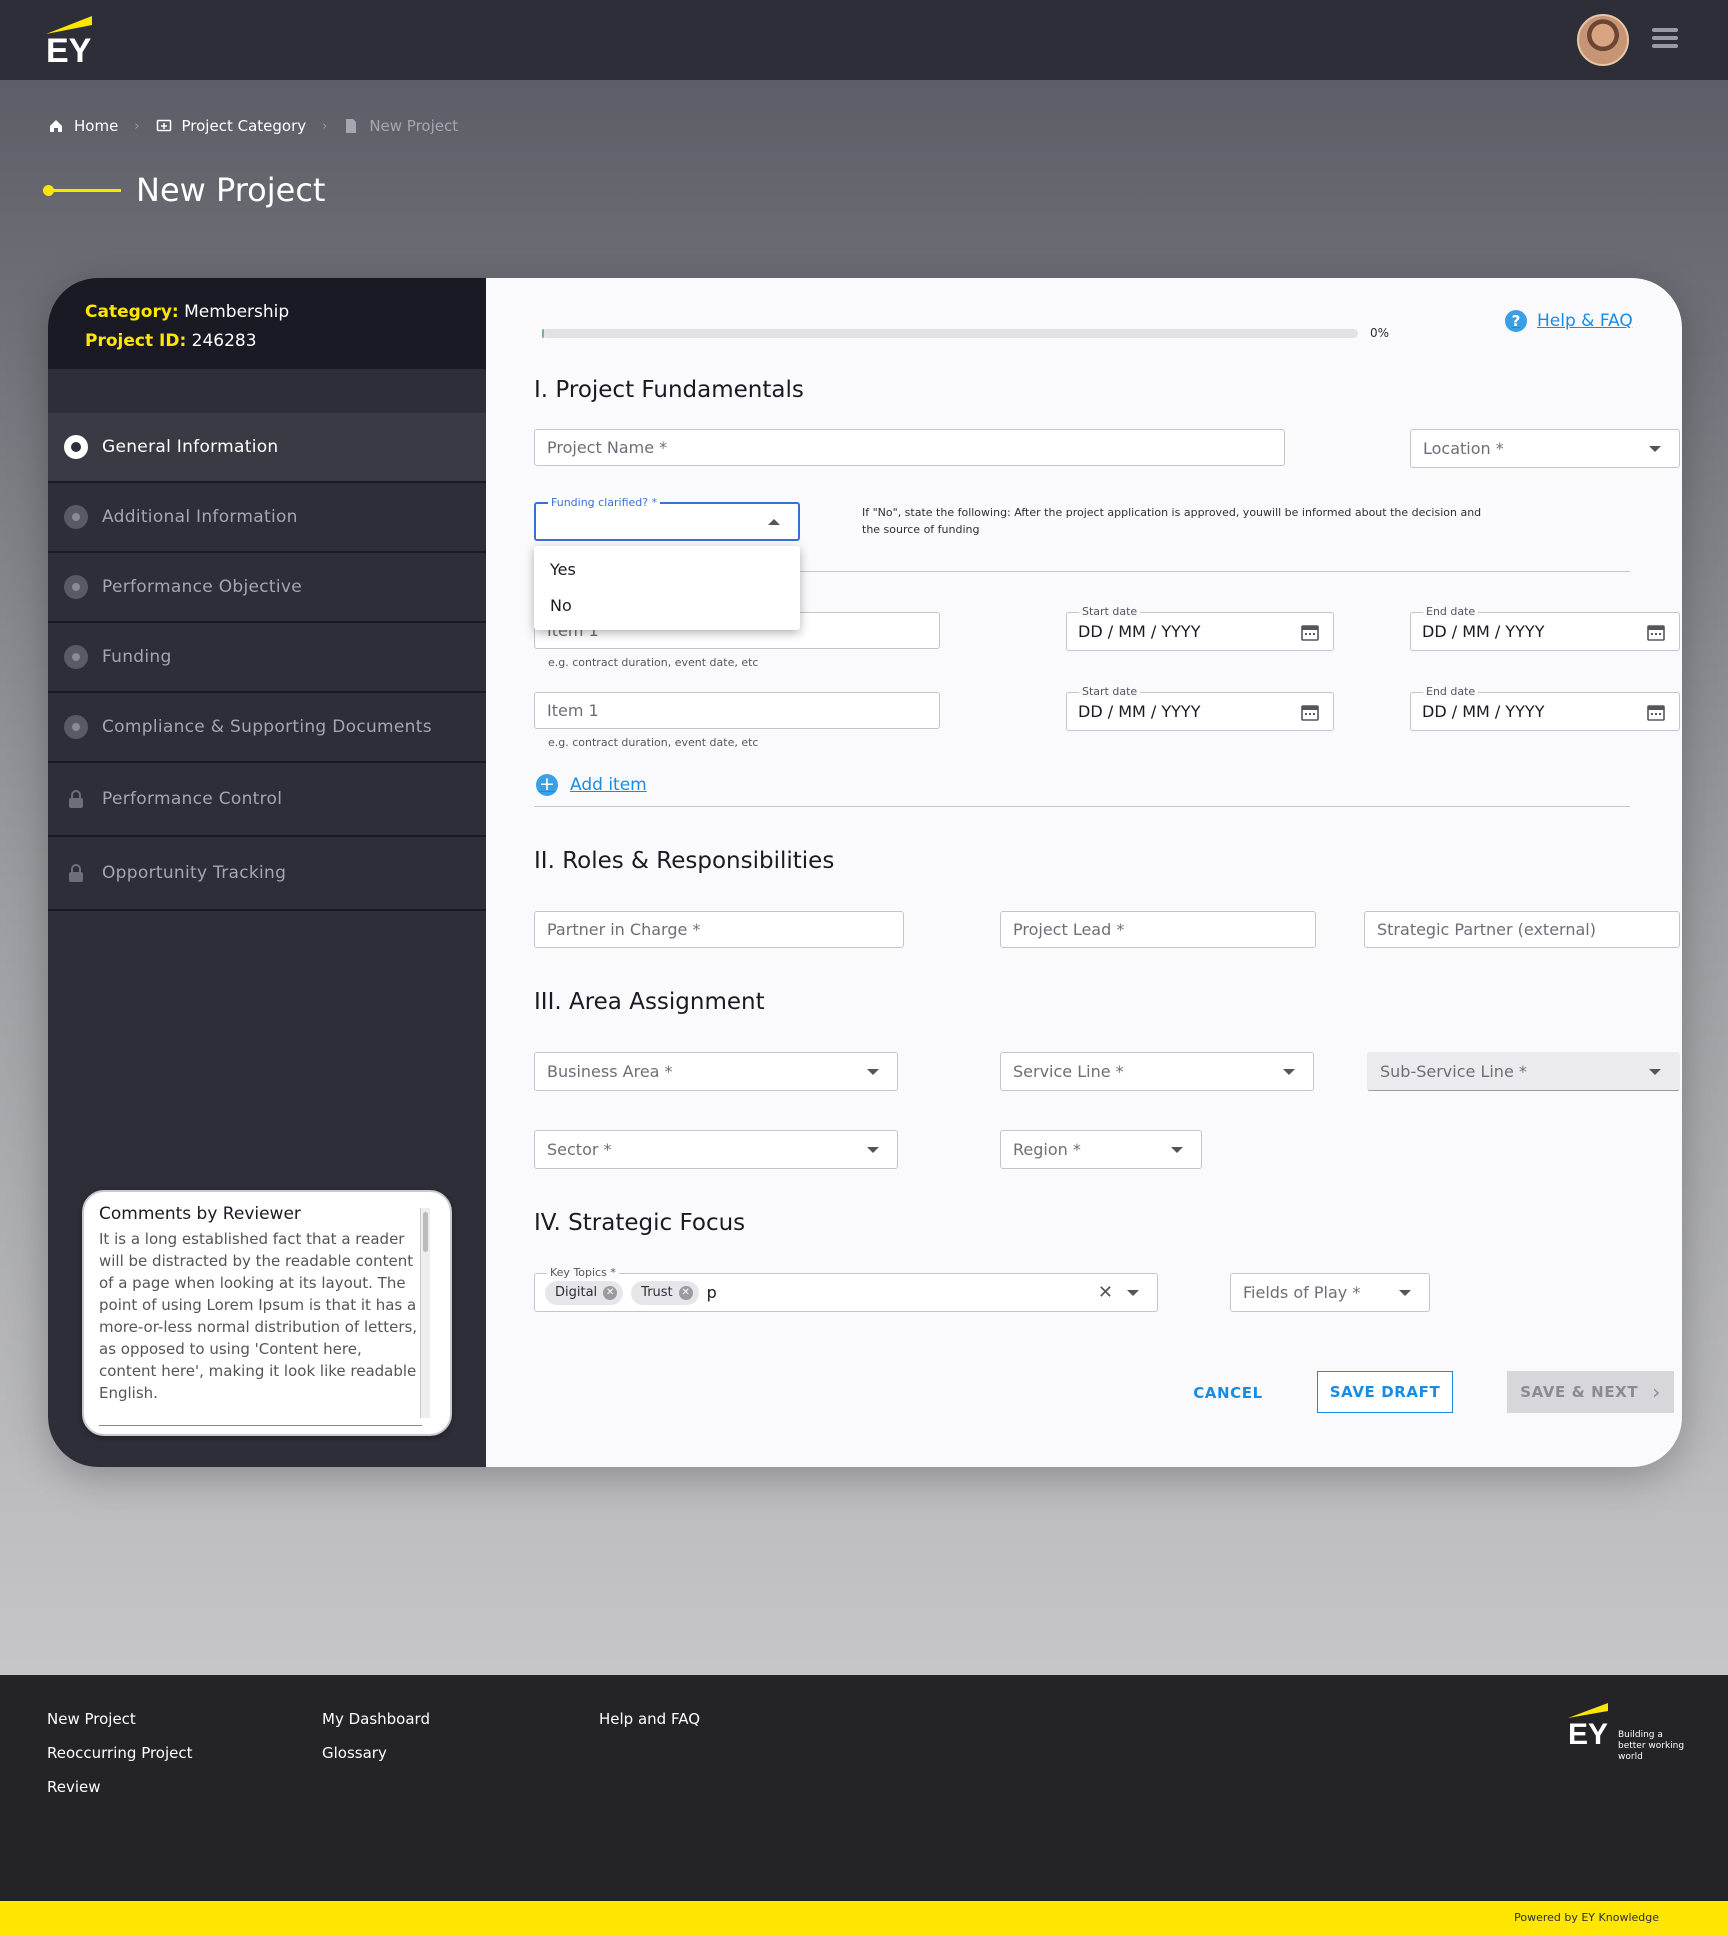 Image resolution: width=1728 pixels, height=1935 pixels. What do you see at coordinates (1603, 40) in the screenshot?
I see `user-avatar` at bounding box center [1603, 40].